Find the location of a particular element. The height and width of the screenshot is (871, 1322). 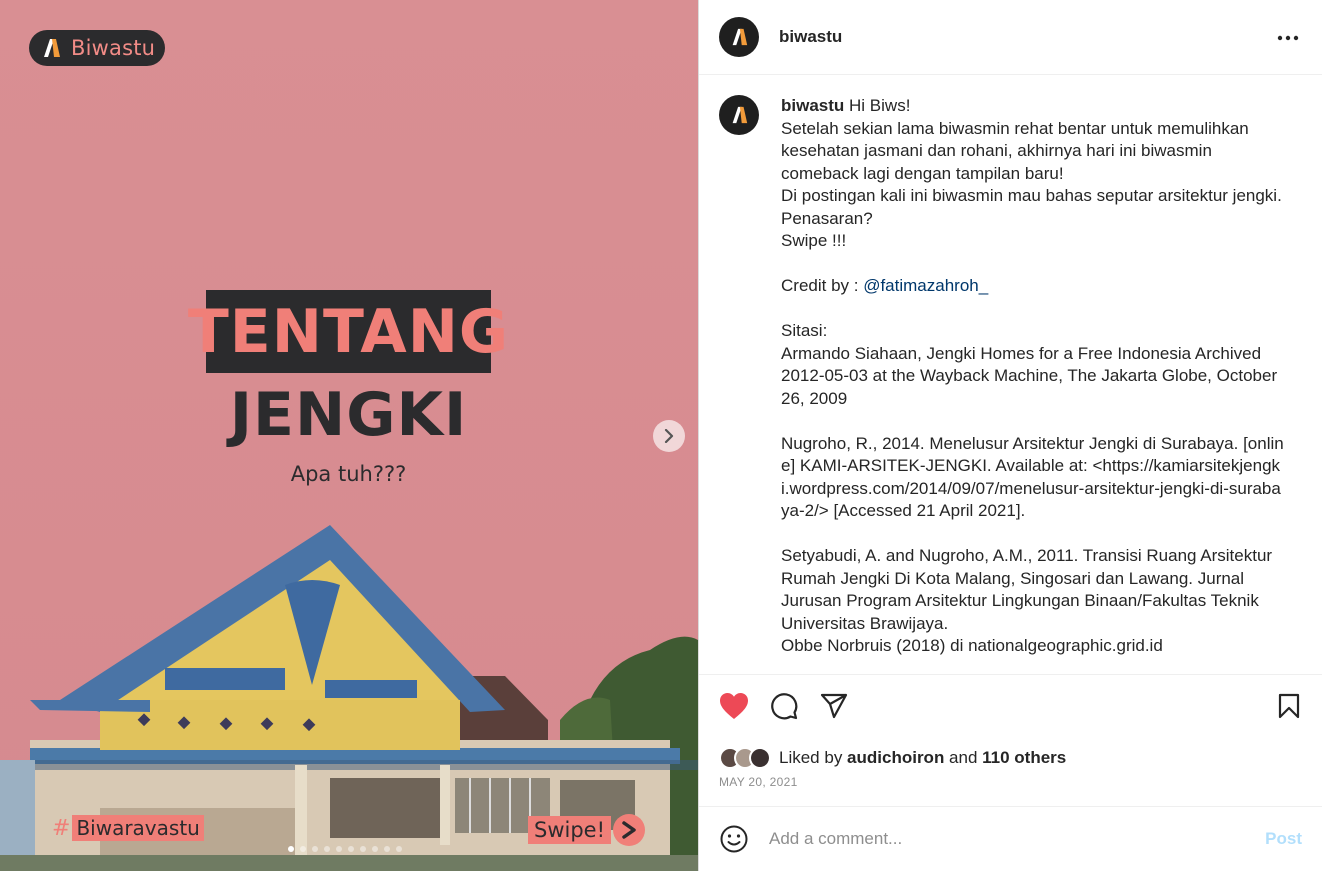

carousel-next-button is located at coordinates (669, 436).